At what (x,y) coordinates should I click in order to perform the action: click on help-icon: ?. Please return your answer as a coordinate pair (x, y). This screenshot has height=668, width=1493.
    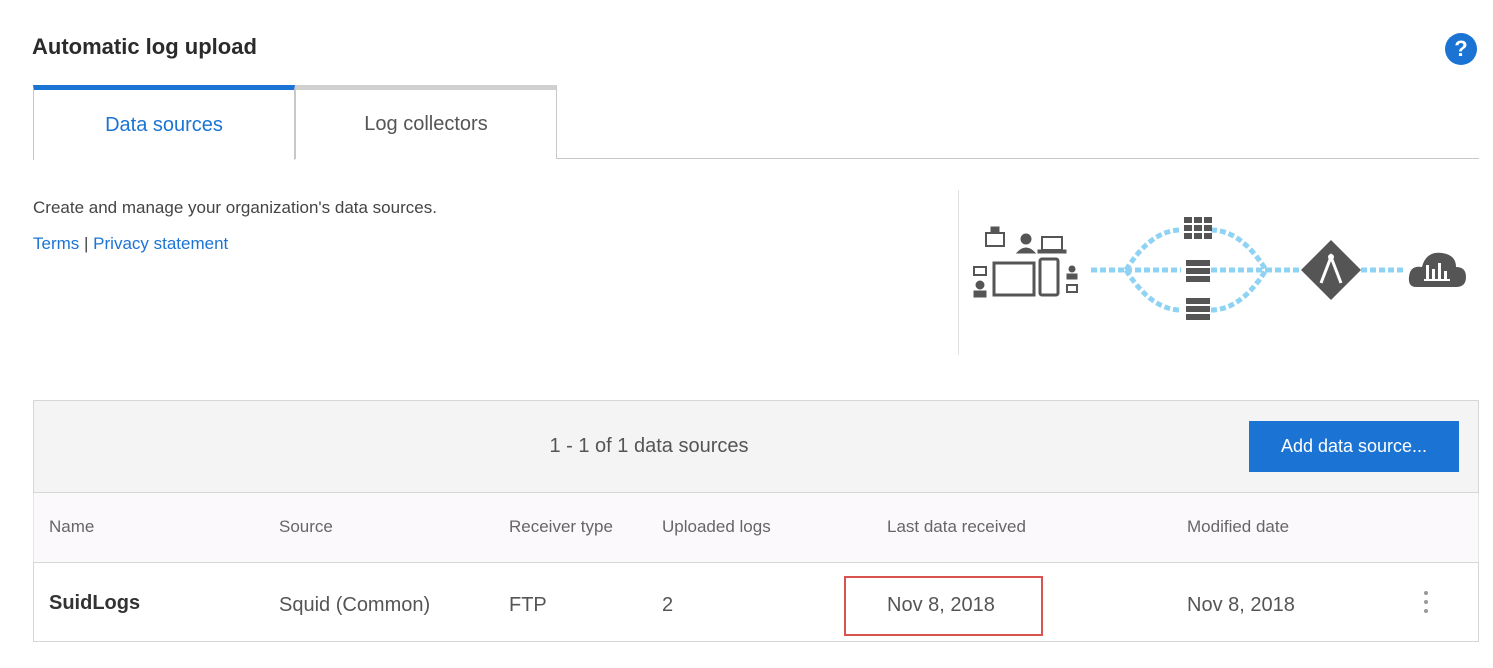
    Looking at the image, I should click on (1461, 49).